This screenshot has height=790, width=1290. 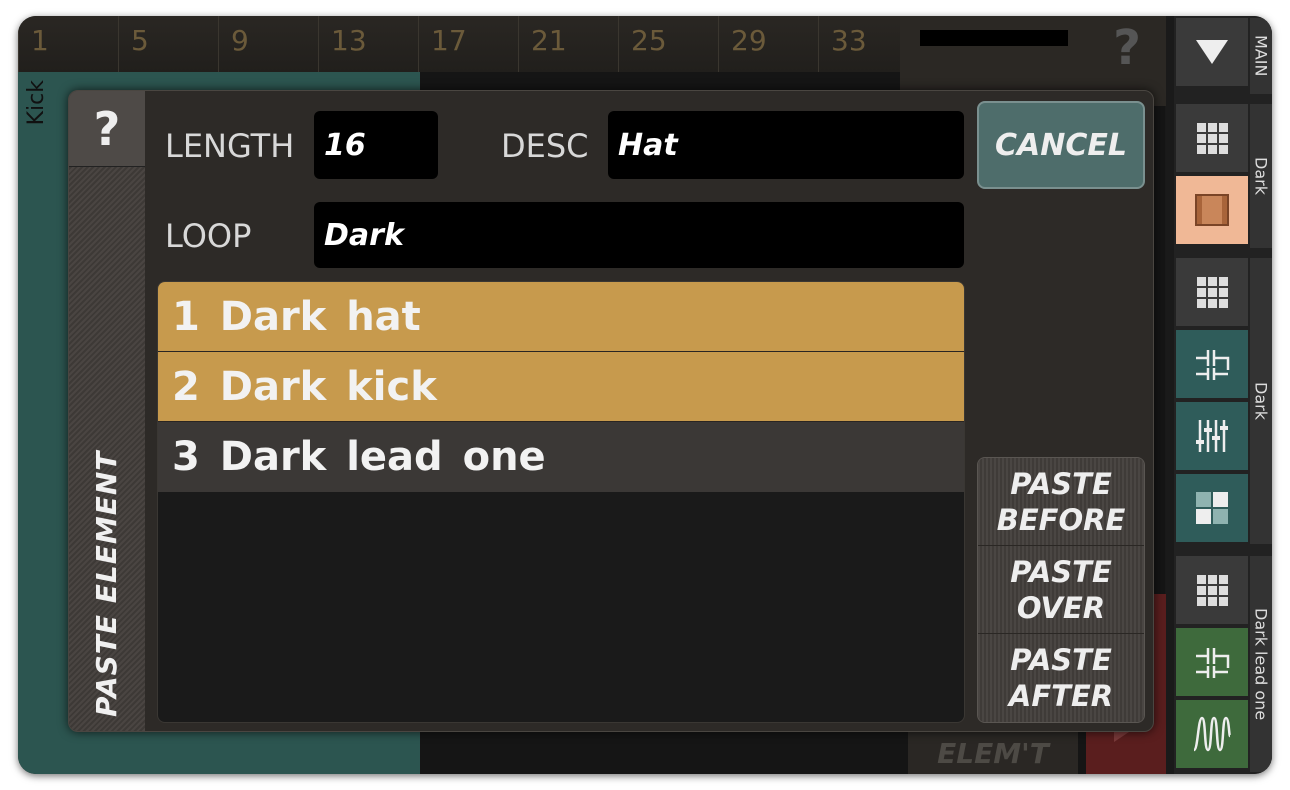 I want to click on instrument-wave-button, so click(x=1212, y=734).